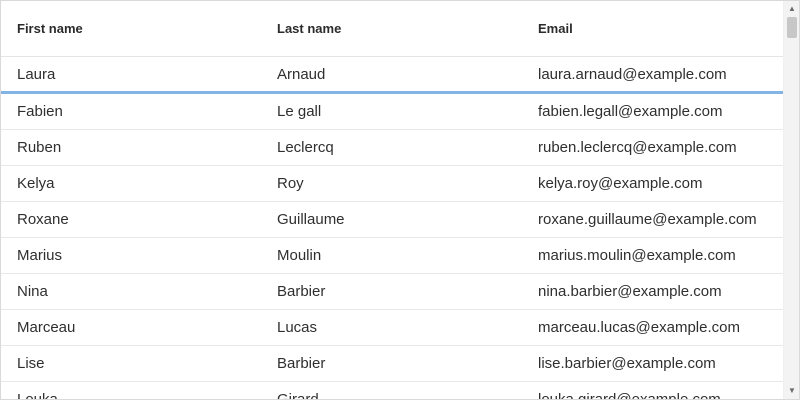  I want to click on grid-header: First name Last name Email, so click(392, 29).